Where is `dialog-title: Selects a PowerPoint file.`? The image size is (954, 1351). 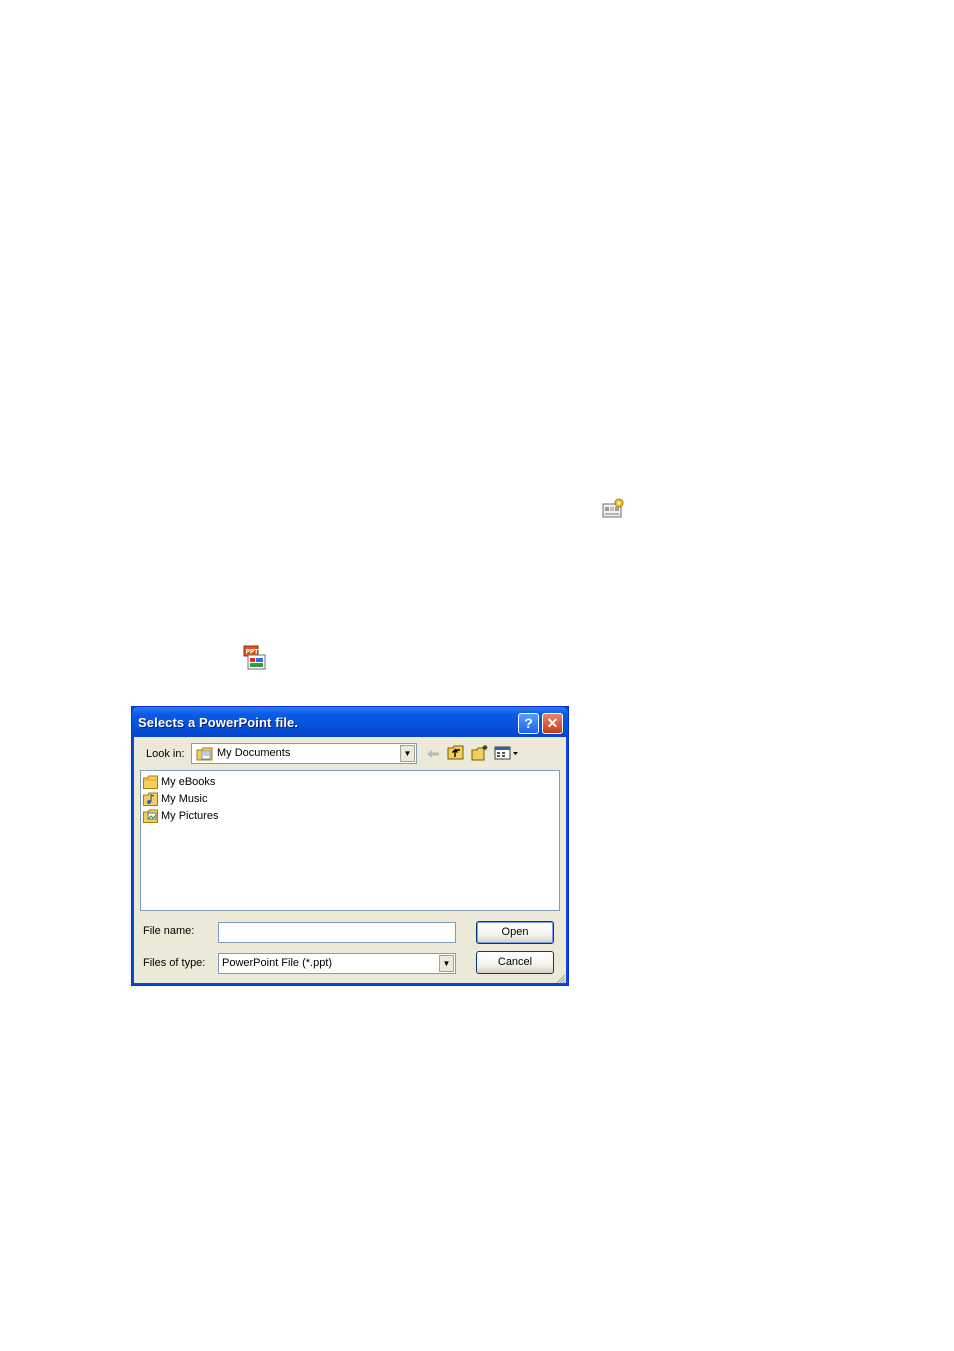
dialog-title: Selects a PowerPoint file. is located at coordinates (218, 722).